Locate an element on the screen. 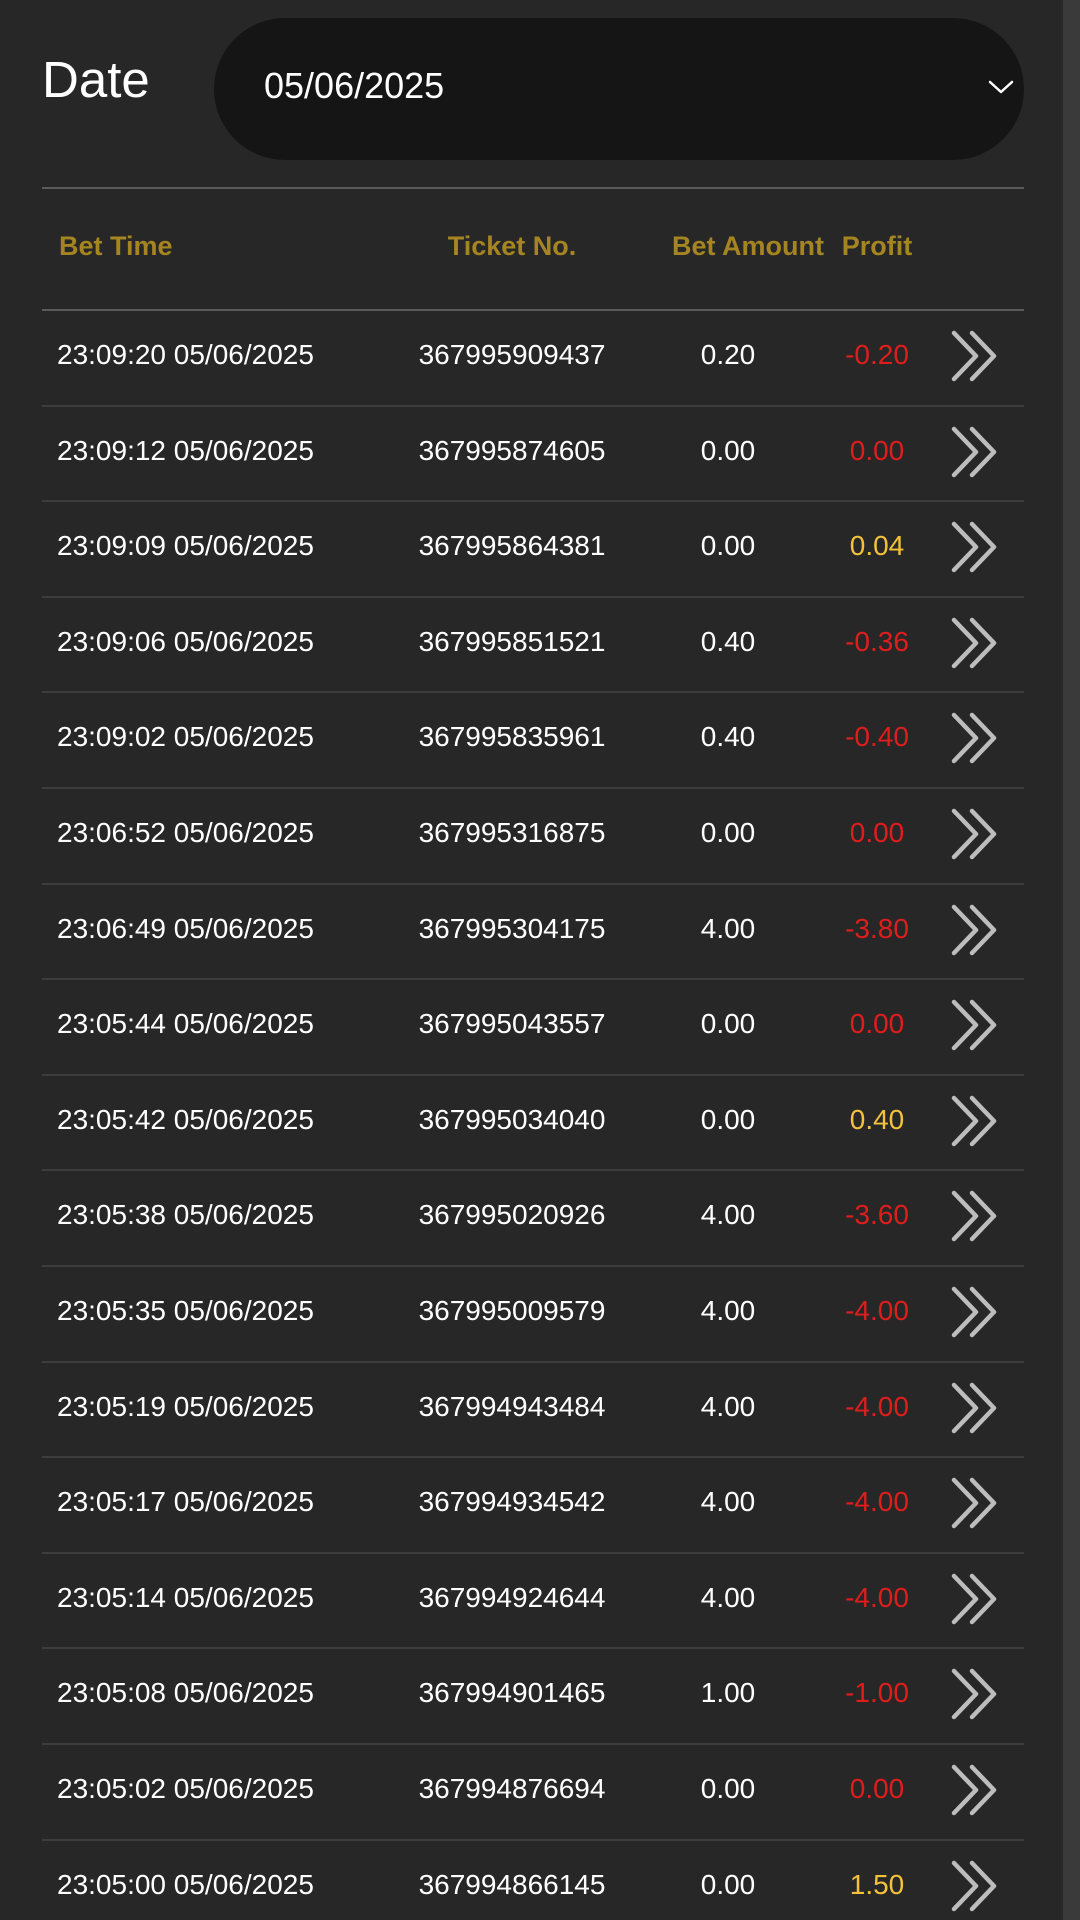 This screenshot has height=1920, width=1080. table-row: 23:06:49 05/06/2025 367995304175 4.00 -3.80 is located at coordinates (533, 933).